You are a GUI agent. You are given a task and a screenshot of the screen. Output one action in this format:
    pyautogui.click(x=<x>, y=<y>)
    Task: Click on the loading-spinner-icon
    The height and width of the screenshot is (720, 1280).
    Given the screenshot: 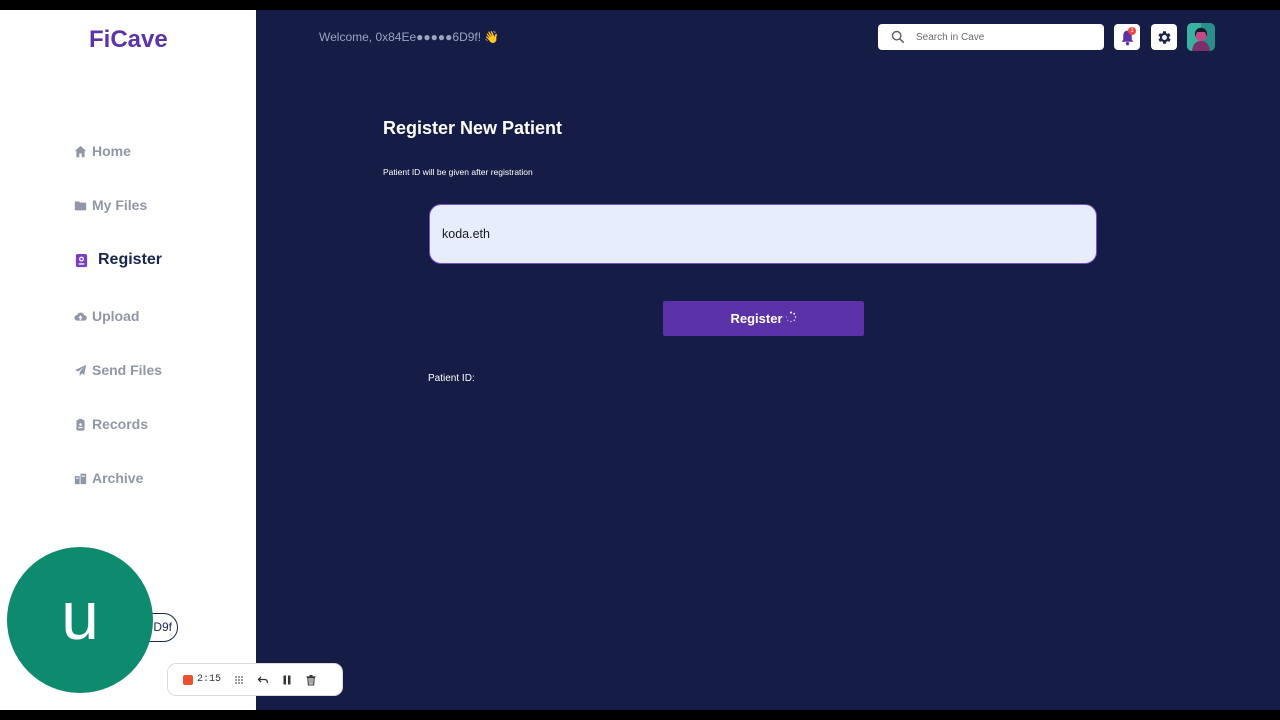 What is the action you would take?
    pyautogui.click(x=791, y=318)
    